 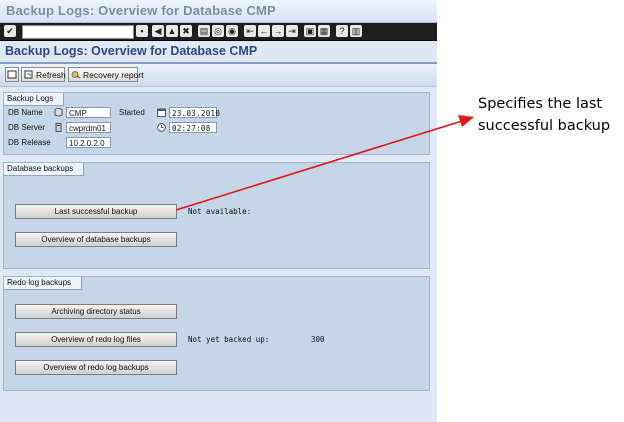 What do you see at coordinates (161, 112) in the screenshot?
I see `calendar-icon` at bounding box center [161, 112].